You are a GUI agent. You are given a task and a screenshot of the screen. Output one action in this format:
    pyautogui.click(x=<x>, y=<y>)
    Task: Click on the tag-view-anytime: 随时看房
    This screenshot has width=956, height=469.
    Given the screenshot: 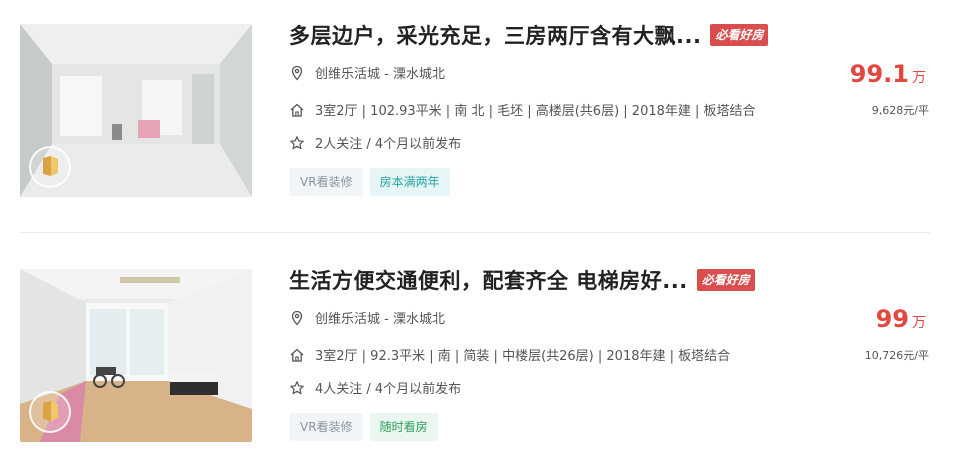 What is the action you would take?
    pyautogui.click(x=403, y=427)
    